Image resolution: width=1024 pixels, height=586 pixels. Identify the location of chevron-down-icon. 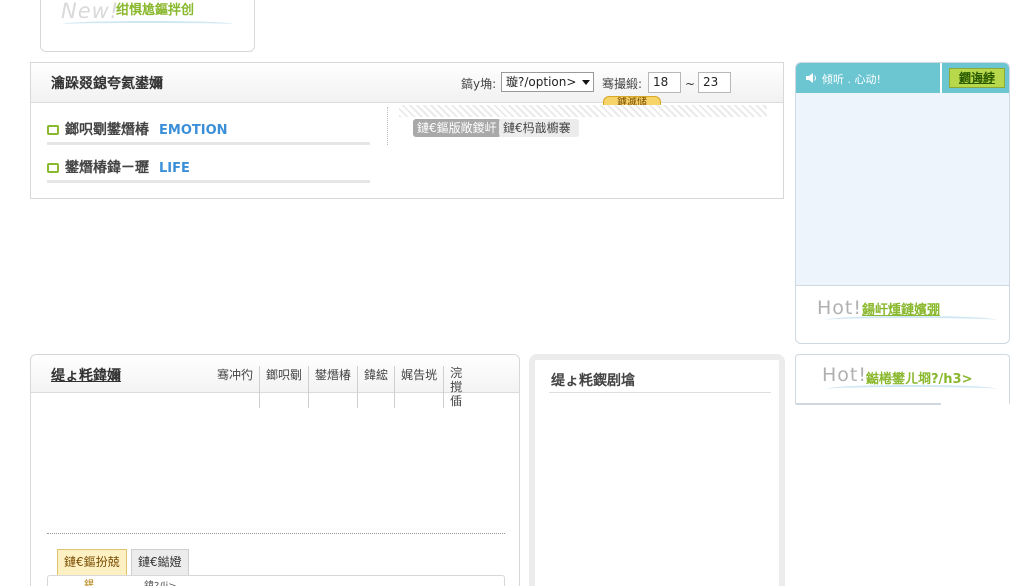
(586, 82).